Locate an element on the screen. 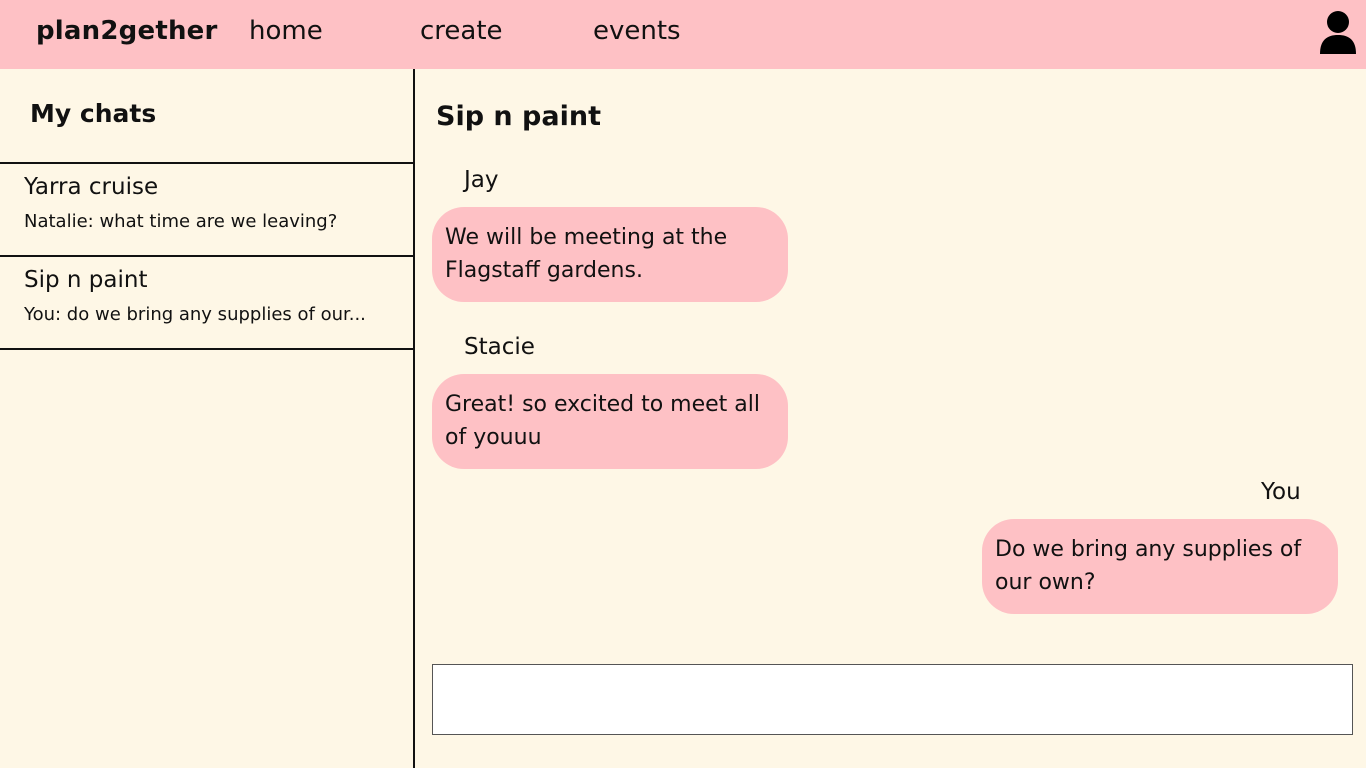 The image size is (1366, 768). message-input is located at coordinates (892, 699).